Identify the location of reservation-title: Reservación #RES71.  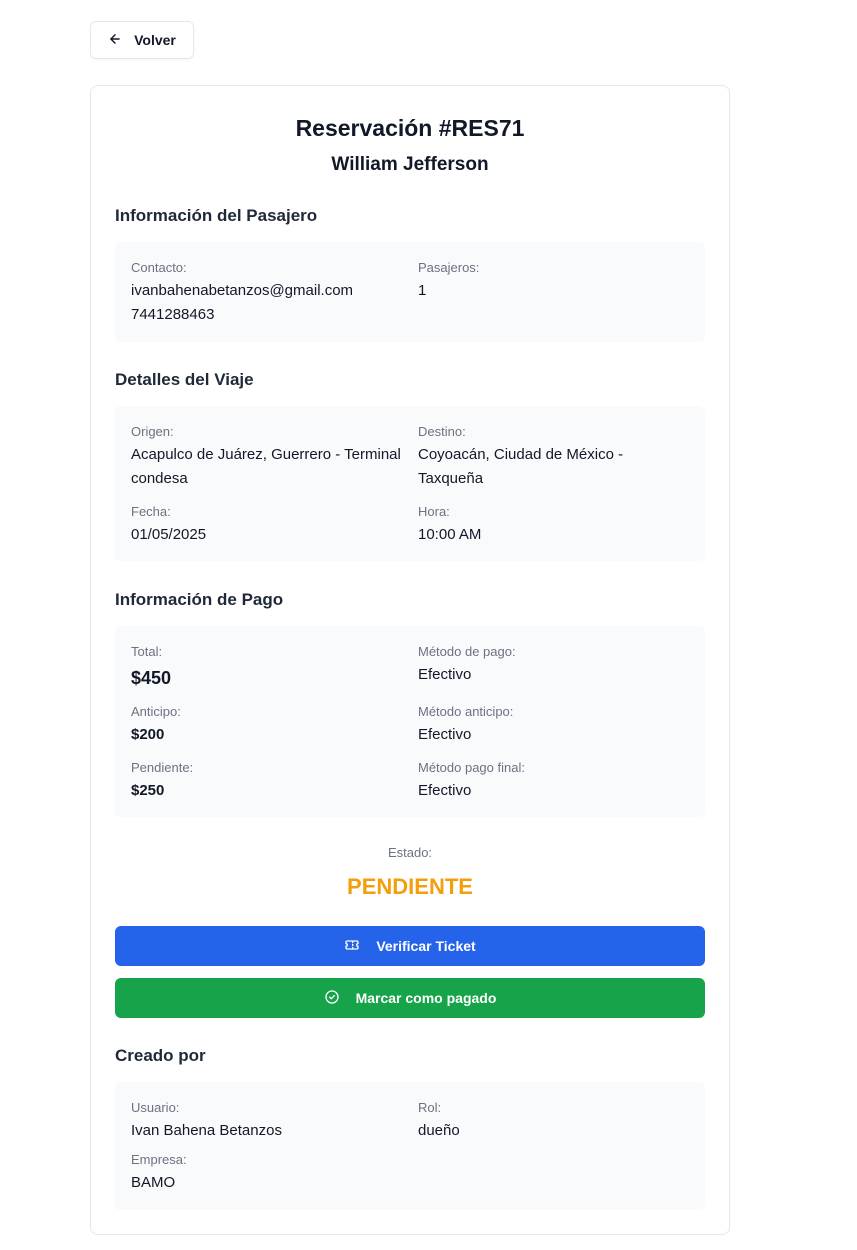
(410, 128).